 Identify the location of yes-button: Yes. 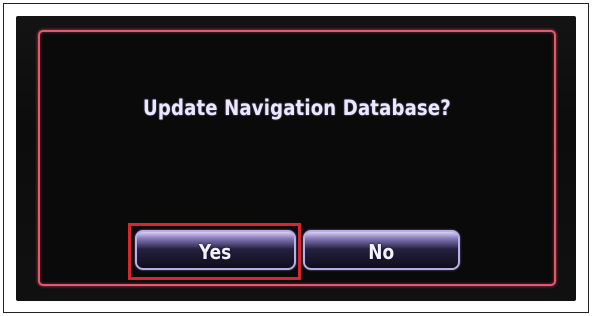
(215, 250).